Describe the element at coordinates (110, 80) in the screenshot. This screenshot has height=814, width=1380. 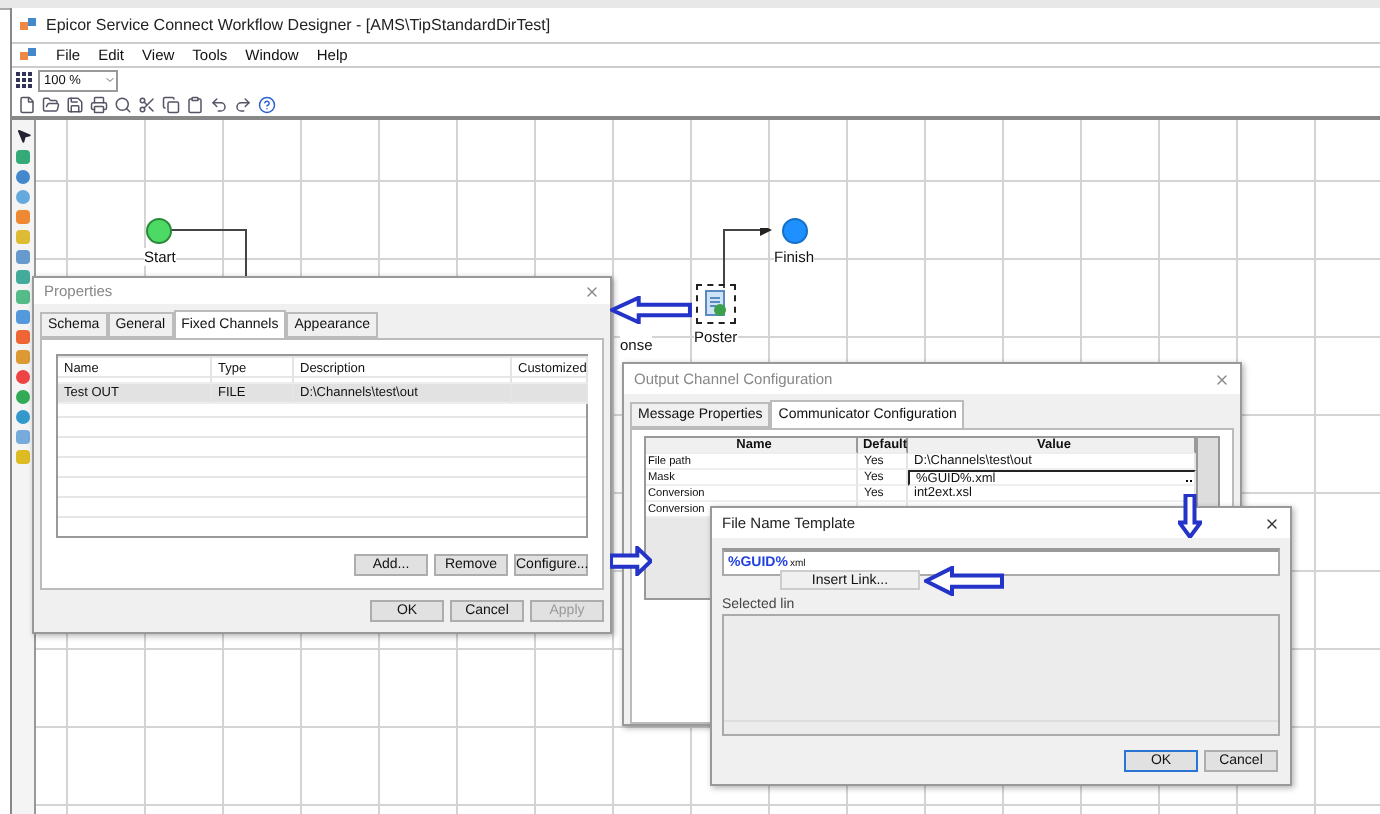
I see `chevron-down-icon` at that location.